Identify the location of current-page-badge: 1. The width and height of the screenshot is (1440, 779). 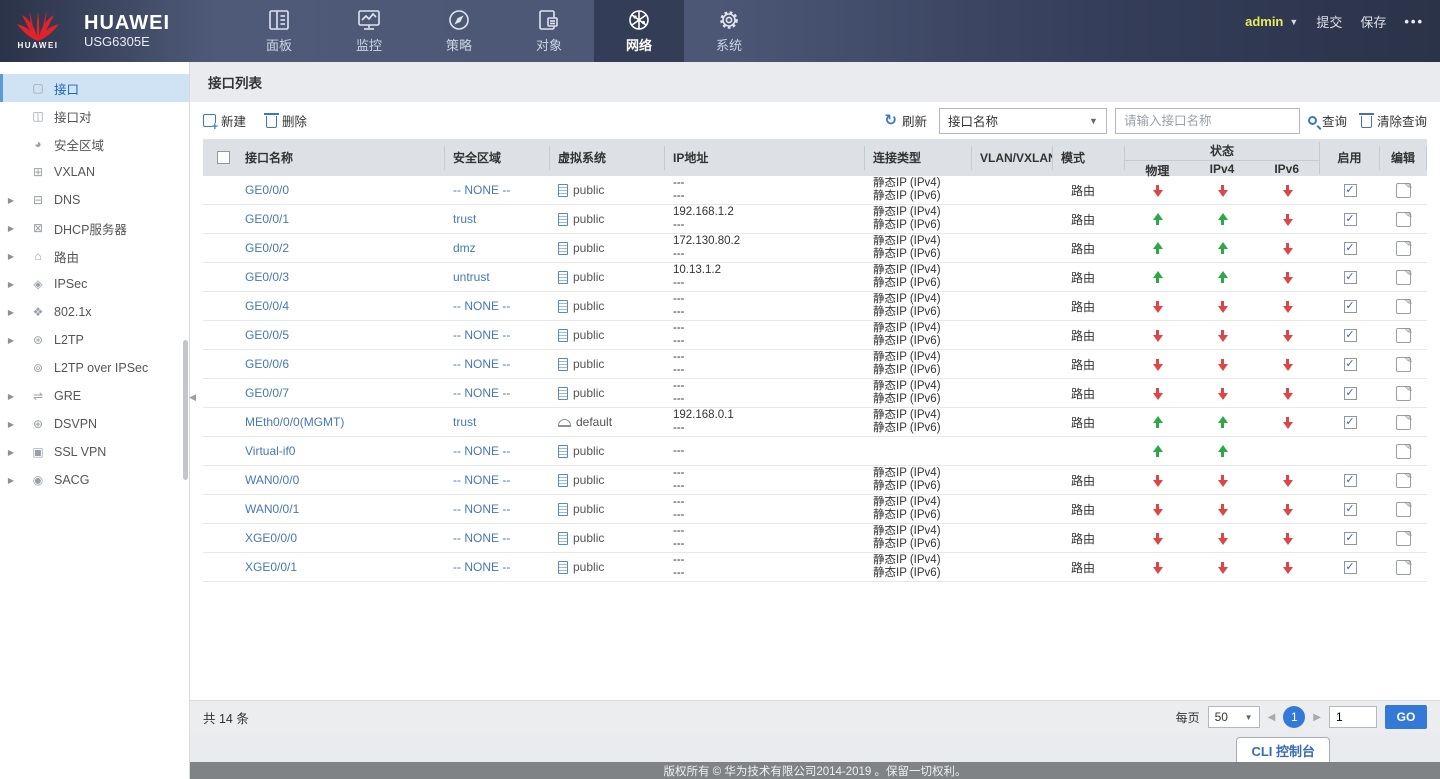
(1294, 717).